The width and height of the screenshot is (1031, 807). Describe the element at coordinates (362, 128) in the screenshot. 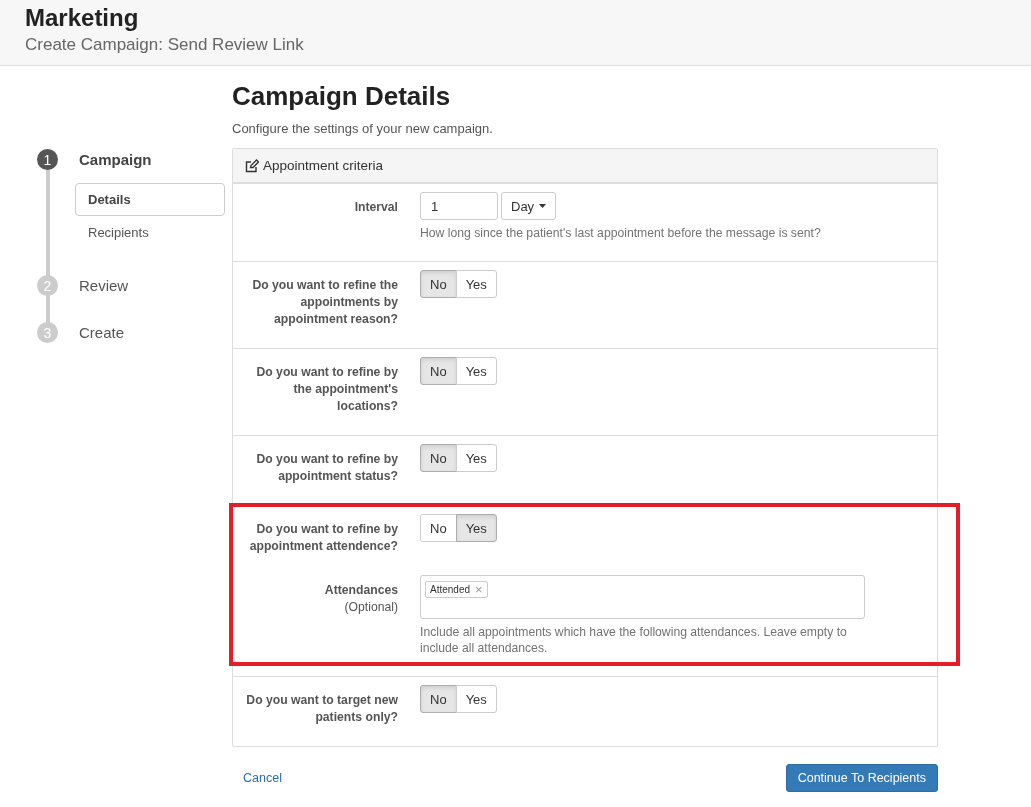

I see `section-description: Configure the settings of your new campaign.` at that location.